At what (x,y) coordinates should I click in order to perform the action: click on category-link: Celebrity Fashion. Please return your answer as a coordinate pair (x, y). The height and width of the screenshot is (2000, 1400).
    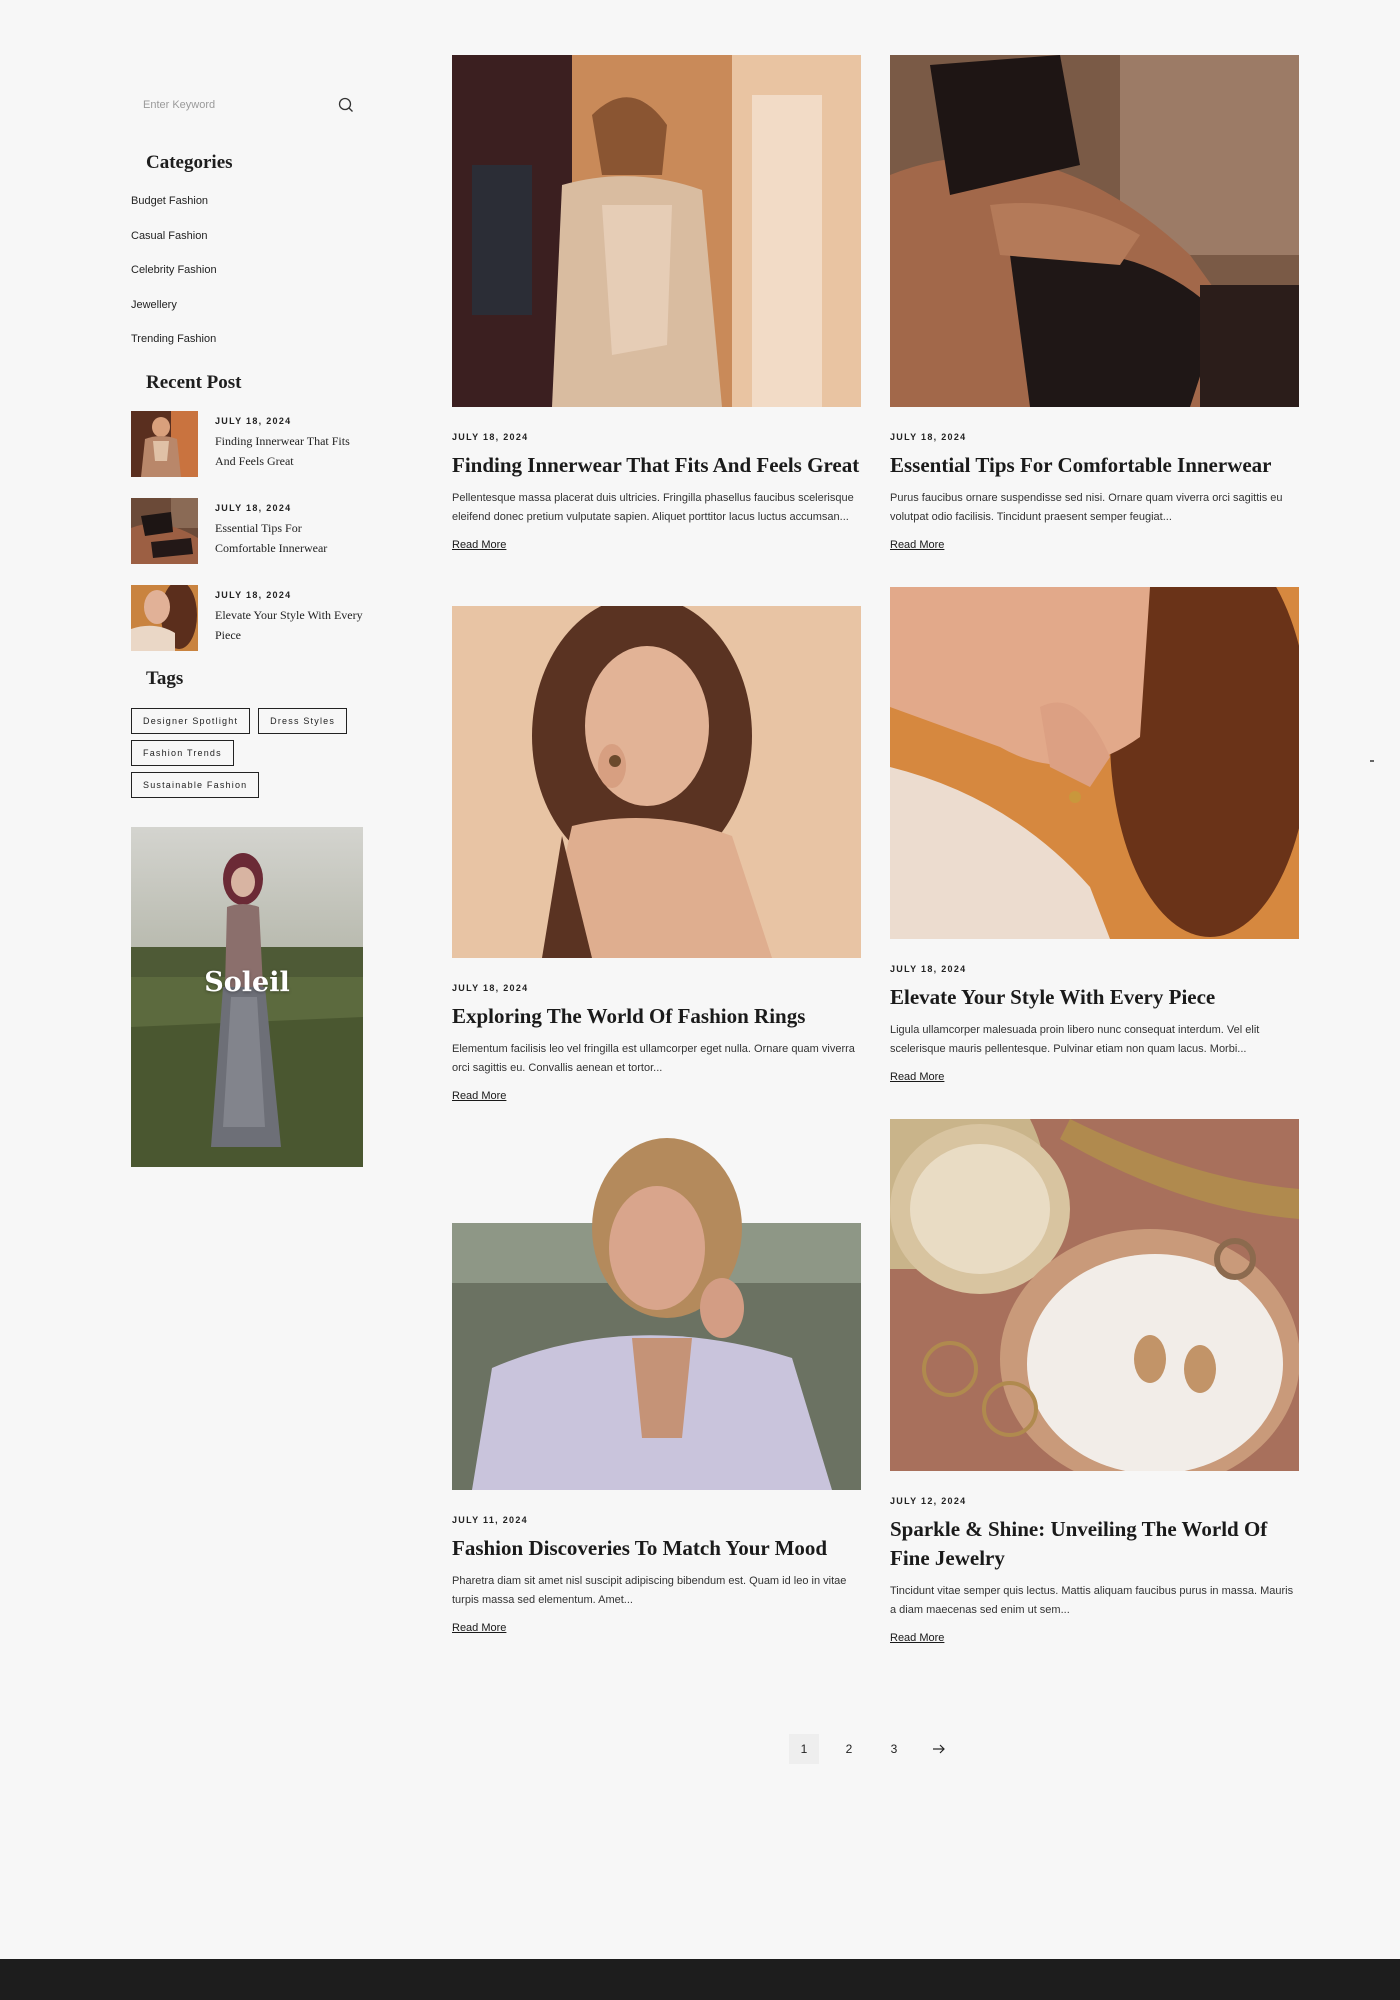
    Looking at the image, I should click on (248, 280).